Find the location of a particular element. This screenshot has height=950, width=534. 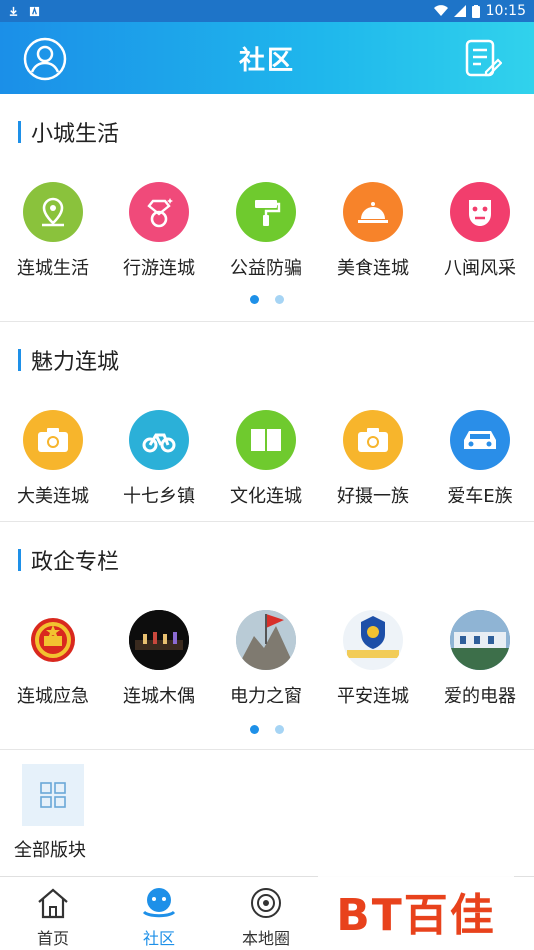

nav-community: 社区 is located at coordinates (159, 913).